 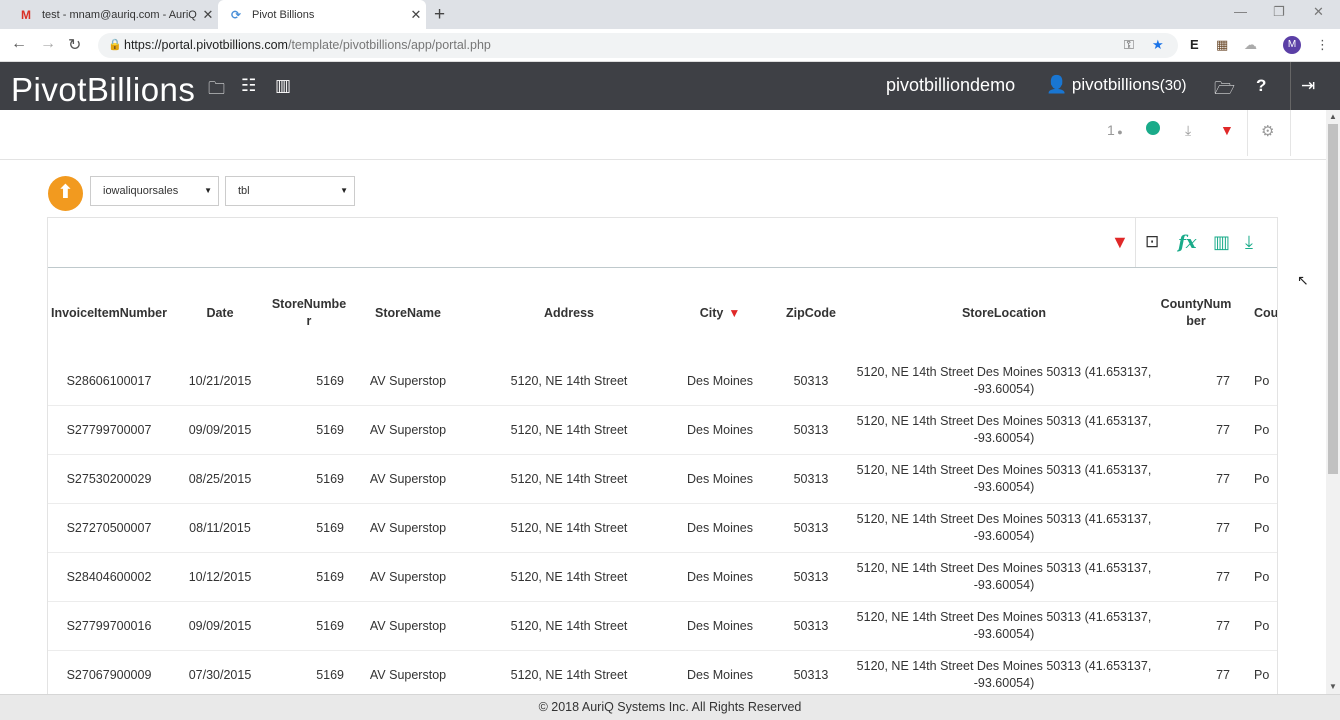 I want to click on column-header: StoreNumbe r, so click(x=309, y=313).